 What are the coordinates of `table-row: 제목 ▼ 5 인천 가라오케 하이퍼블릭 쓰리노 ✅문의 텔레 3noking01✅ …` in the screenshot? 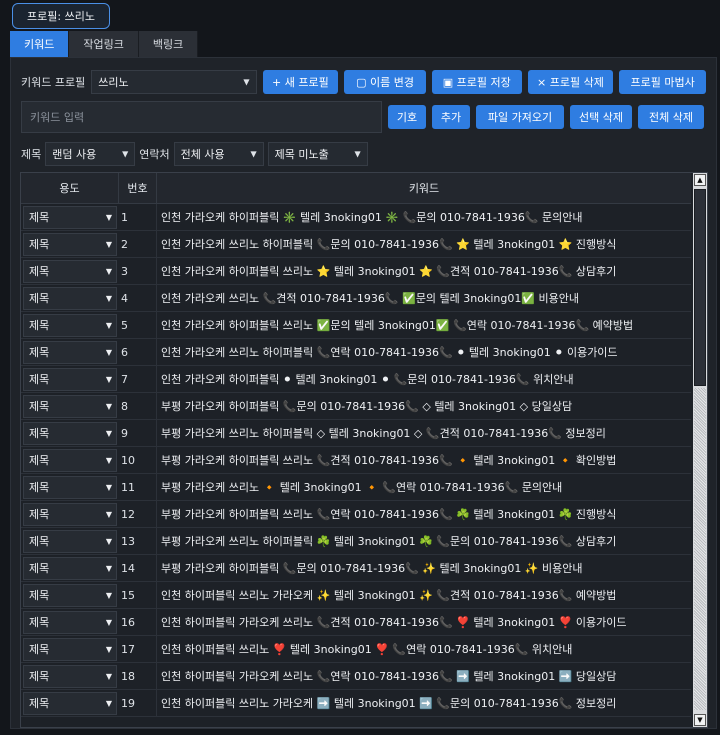 It's located at (356, 325).